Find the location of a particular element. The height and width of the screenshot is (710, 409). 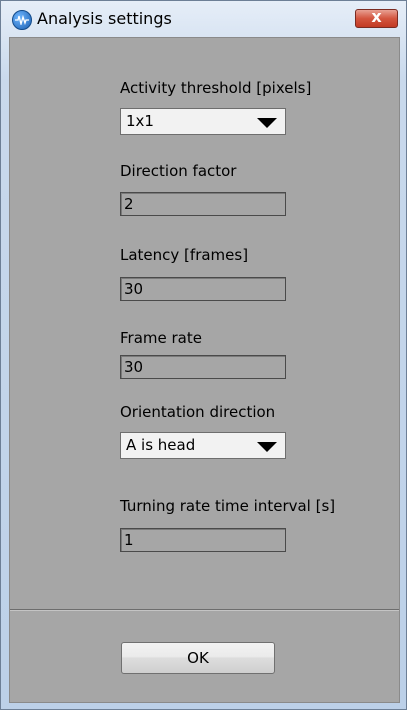

frame-rate-value: 30 is located at coordinates (134, 367).